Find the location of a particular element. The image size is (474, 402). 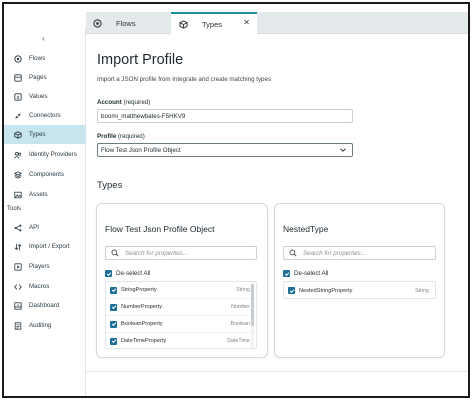

sidebar-item-dashboard: Dashboard is located at coordinates (45, 305).